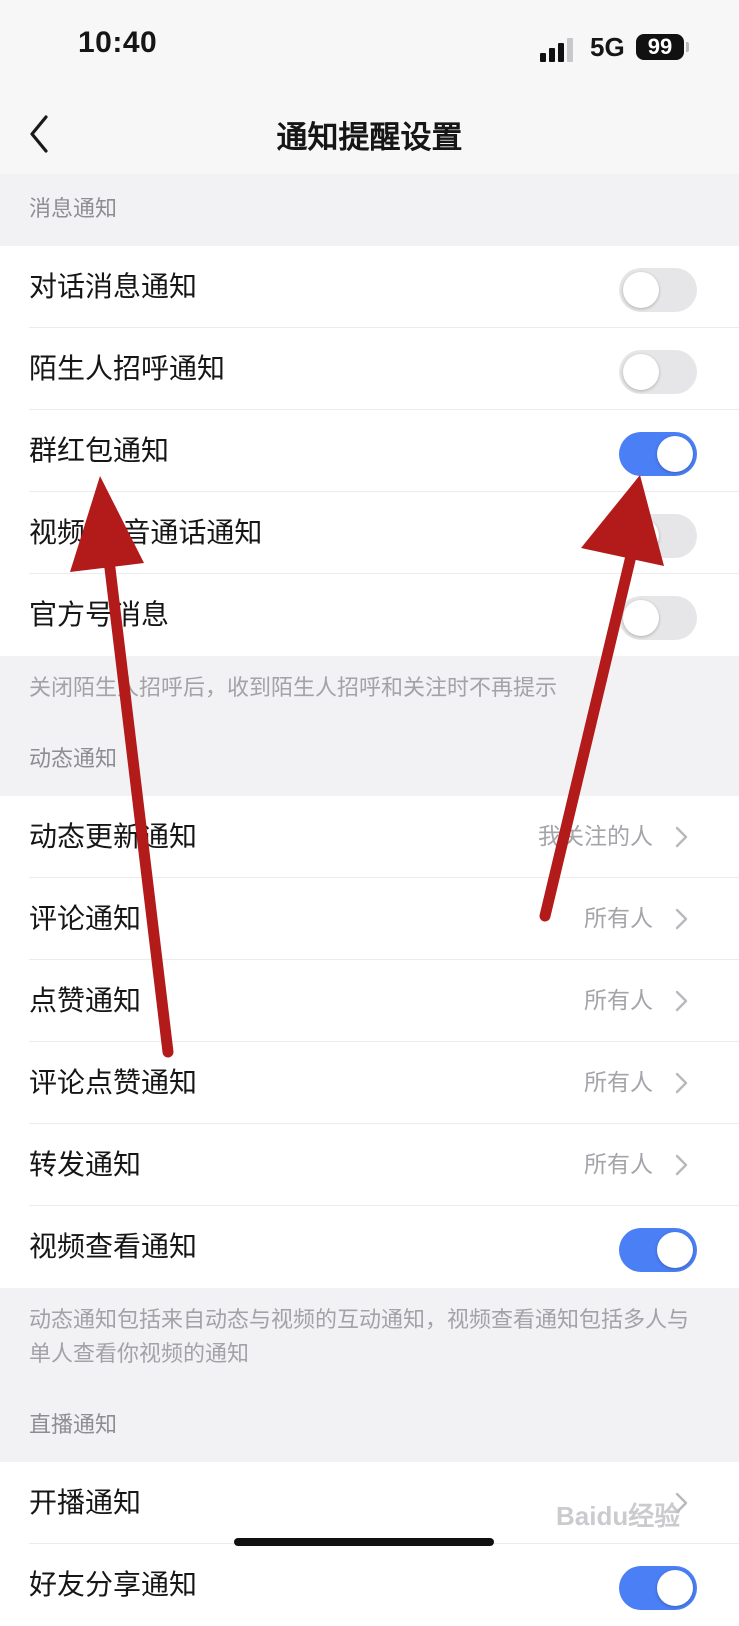 Image resolution: width=739 pixels, height=1626 pixels. What do you see at coordinates (369, 837) in the screenshot?
I see `settings-row: 动态更新通知 我关注的人` at bounding box center [369, 837].